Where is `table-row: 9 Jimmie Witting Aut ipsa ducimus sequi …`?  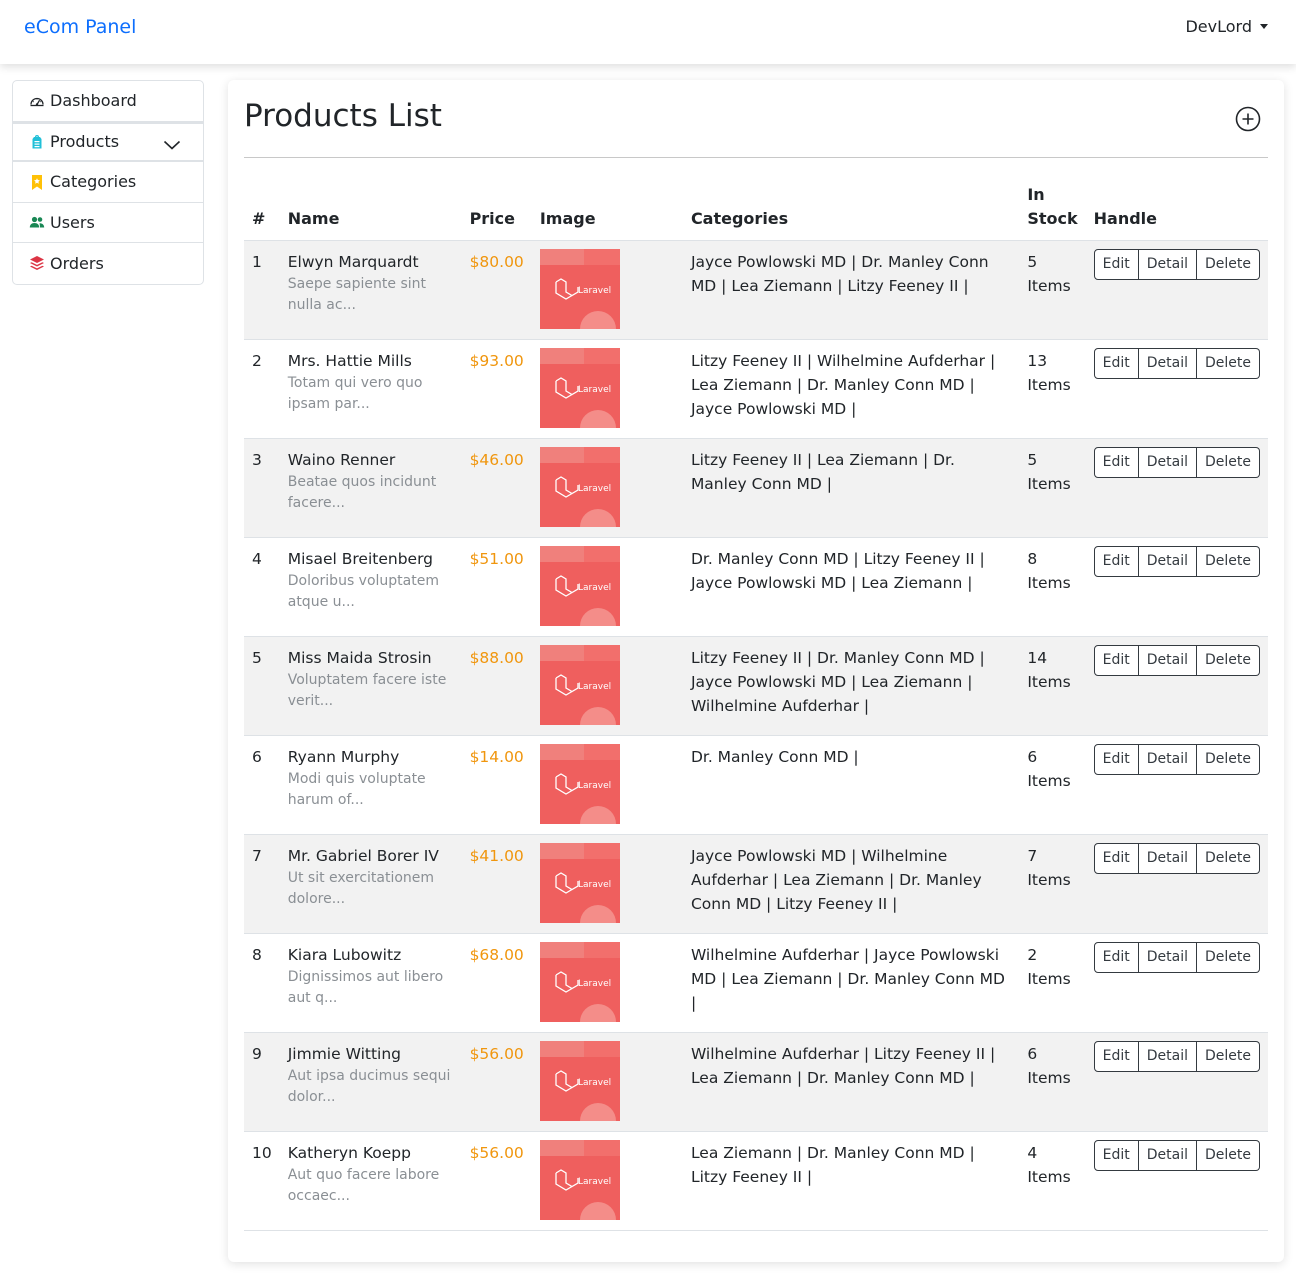
table-row: 9 Jimmie Witting Aut ipsa ducimus sequi … is located at coordinates (756, 1082).